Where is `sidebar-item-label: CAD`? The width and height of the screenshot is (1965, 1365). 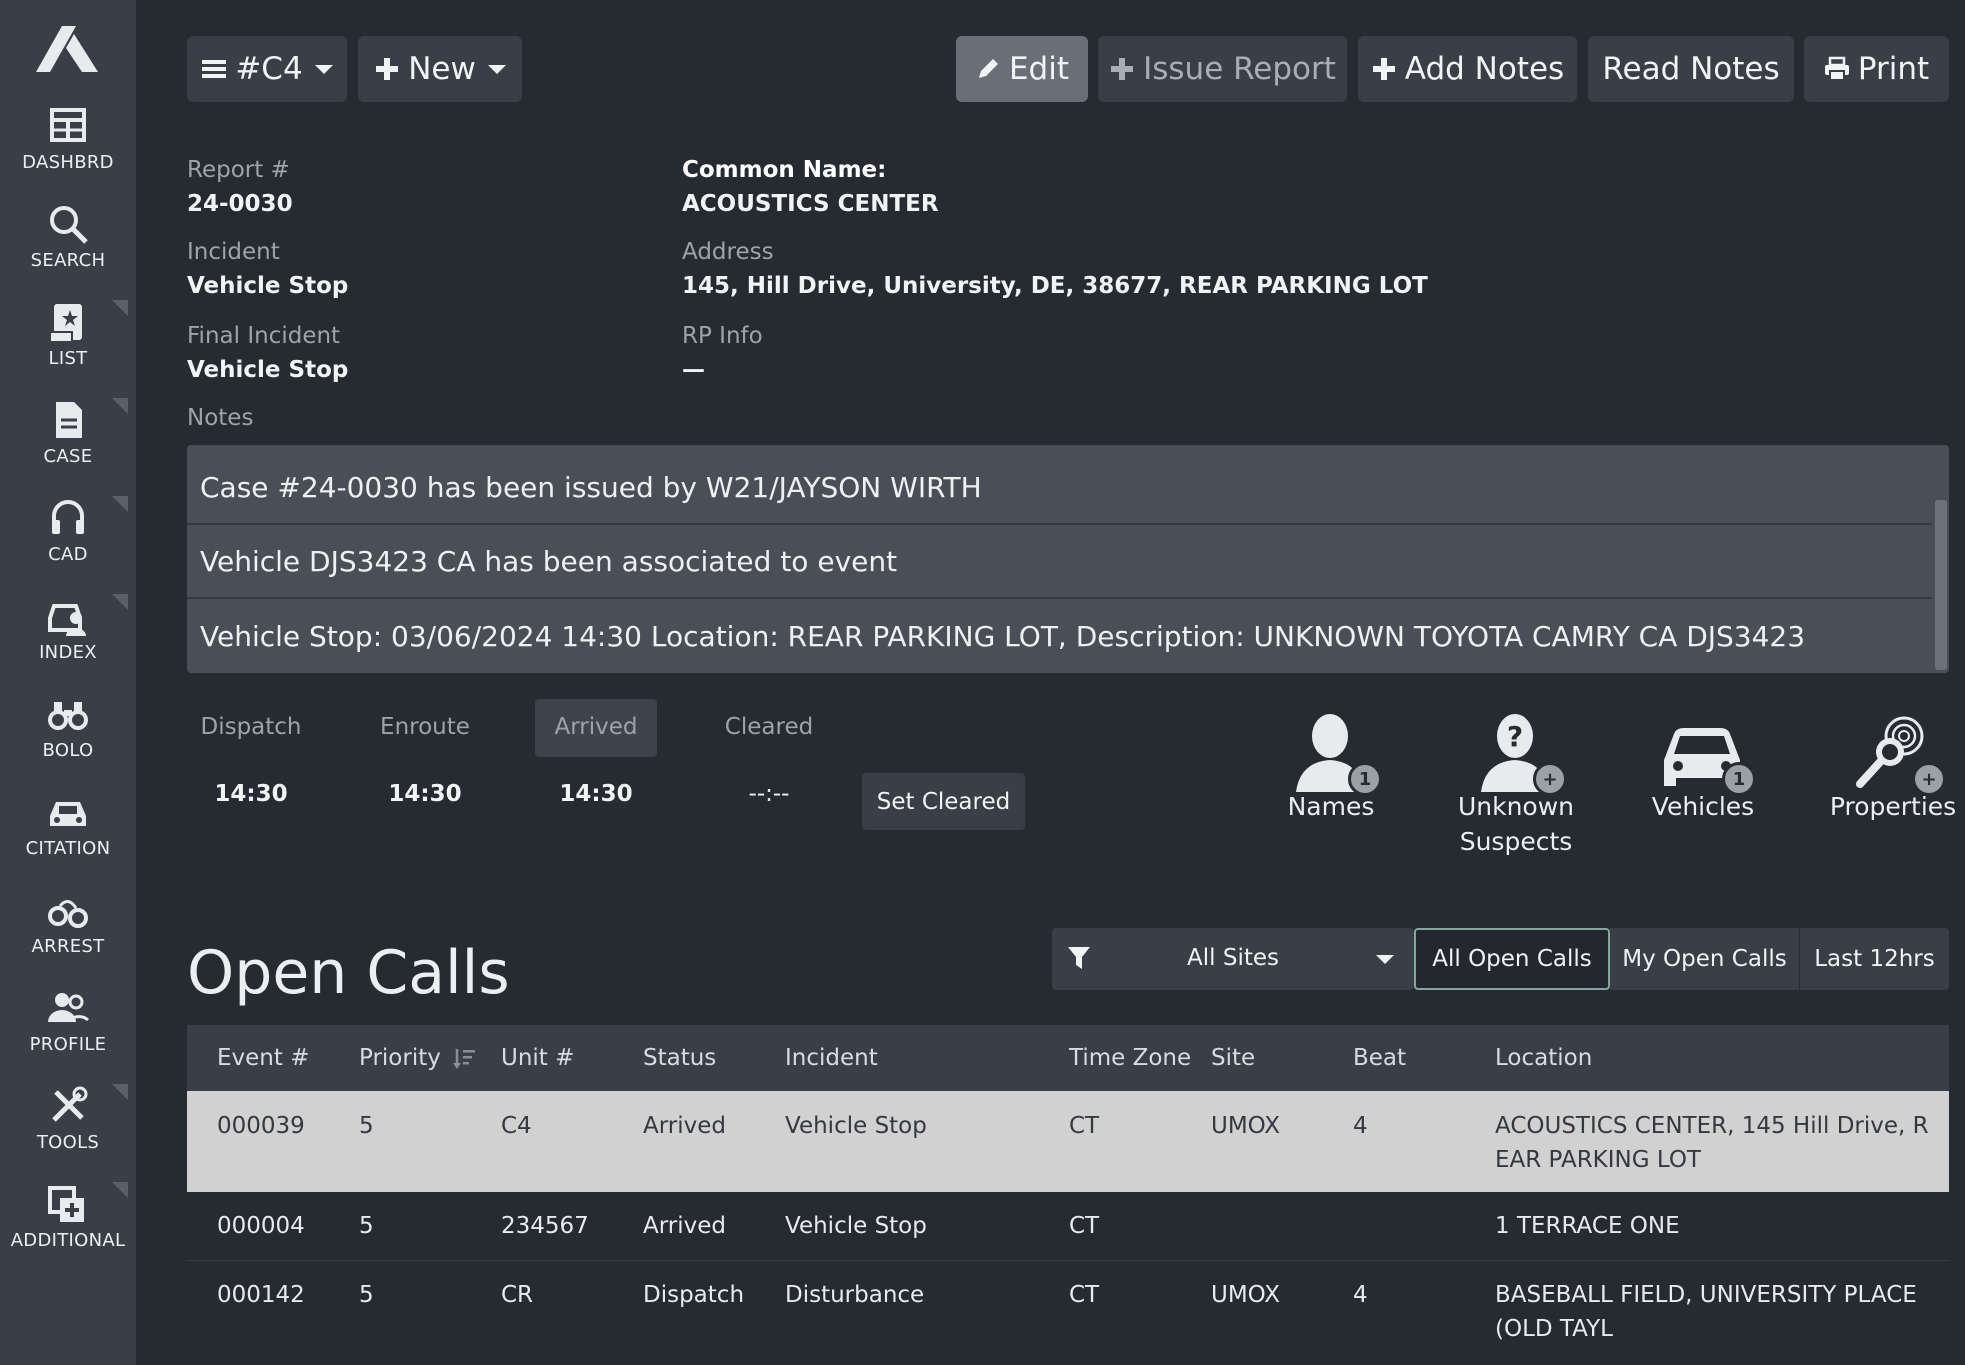 sidebar-item-label: CAD is located at coordinates (68, 554).